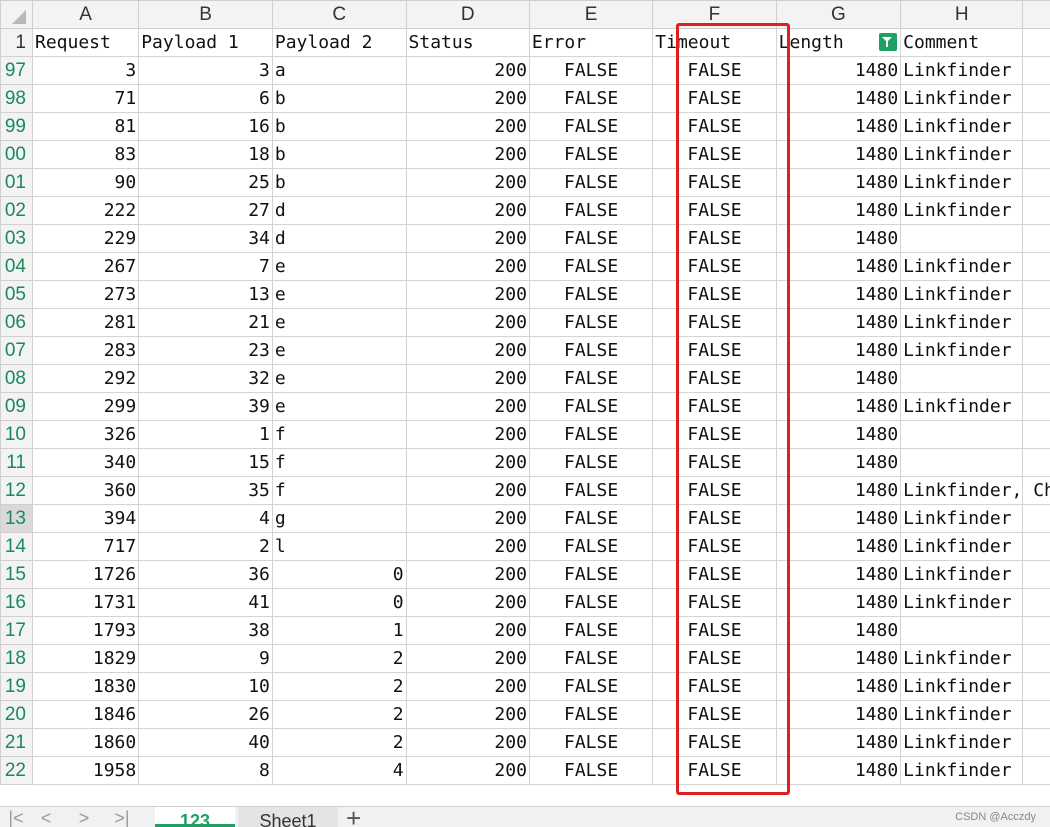 The height and width of the screenshot is (827, 1050). I want to click on cell-a: 83, so click(85, 155).